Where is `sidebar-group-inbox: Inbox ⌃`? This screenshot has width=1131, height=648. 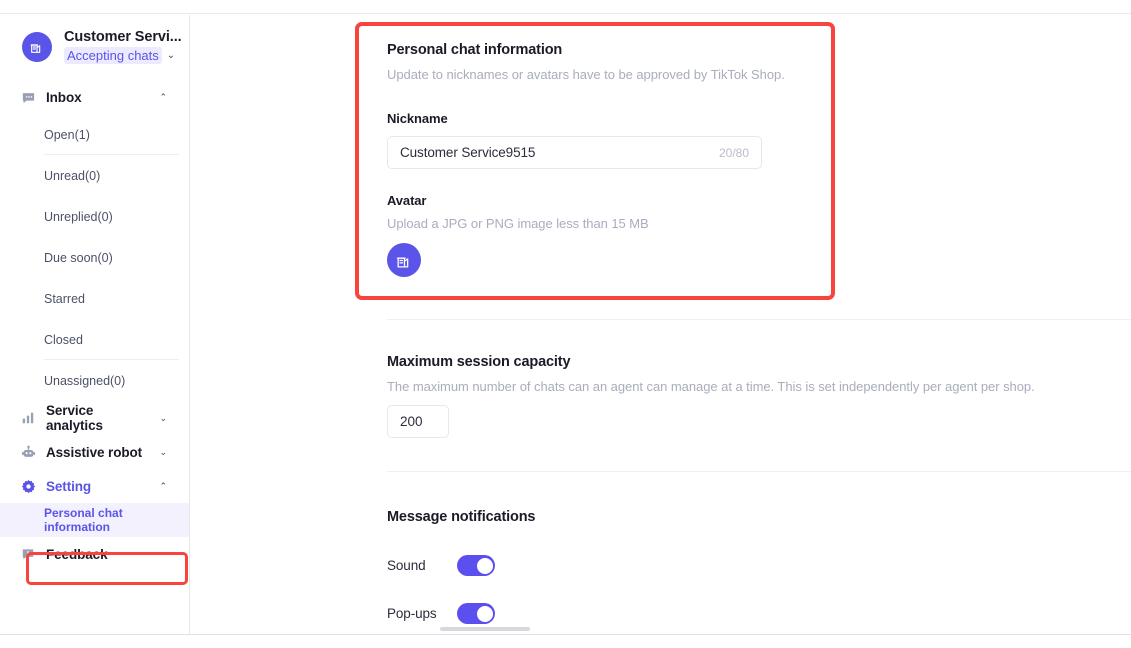 sidebar-group-inbox: Inbox ⌃ is located at coordinates (94, 97).